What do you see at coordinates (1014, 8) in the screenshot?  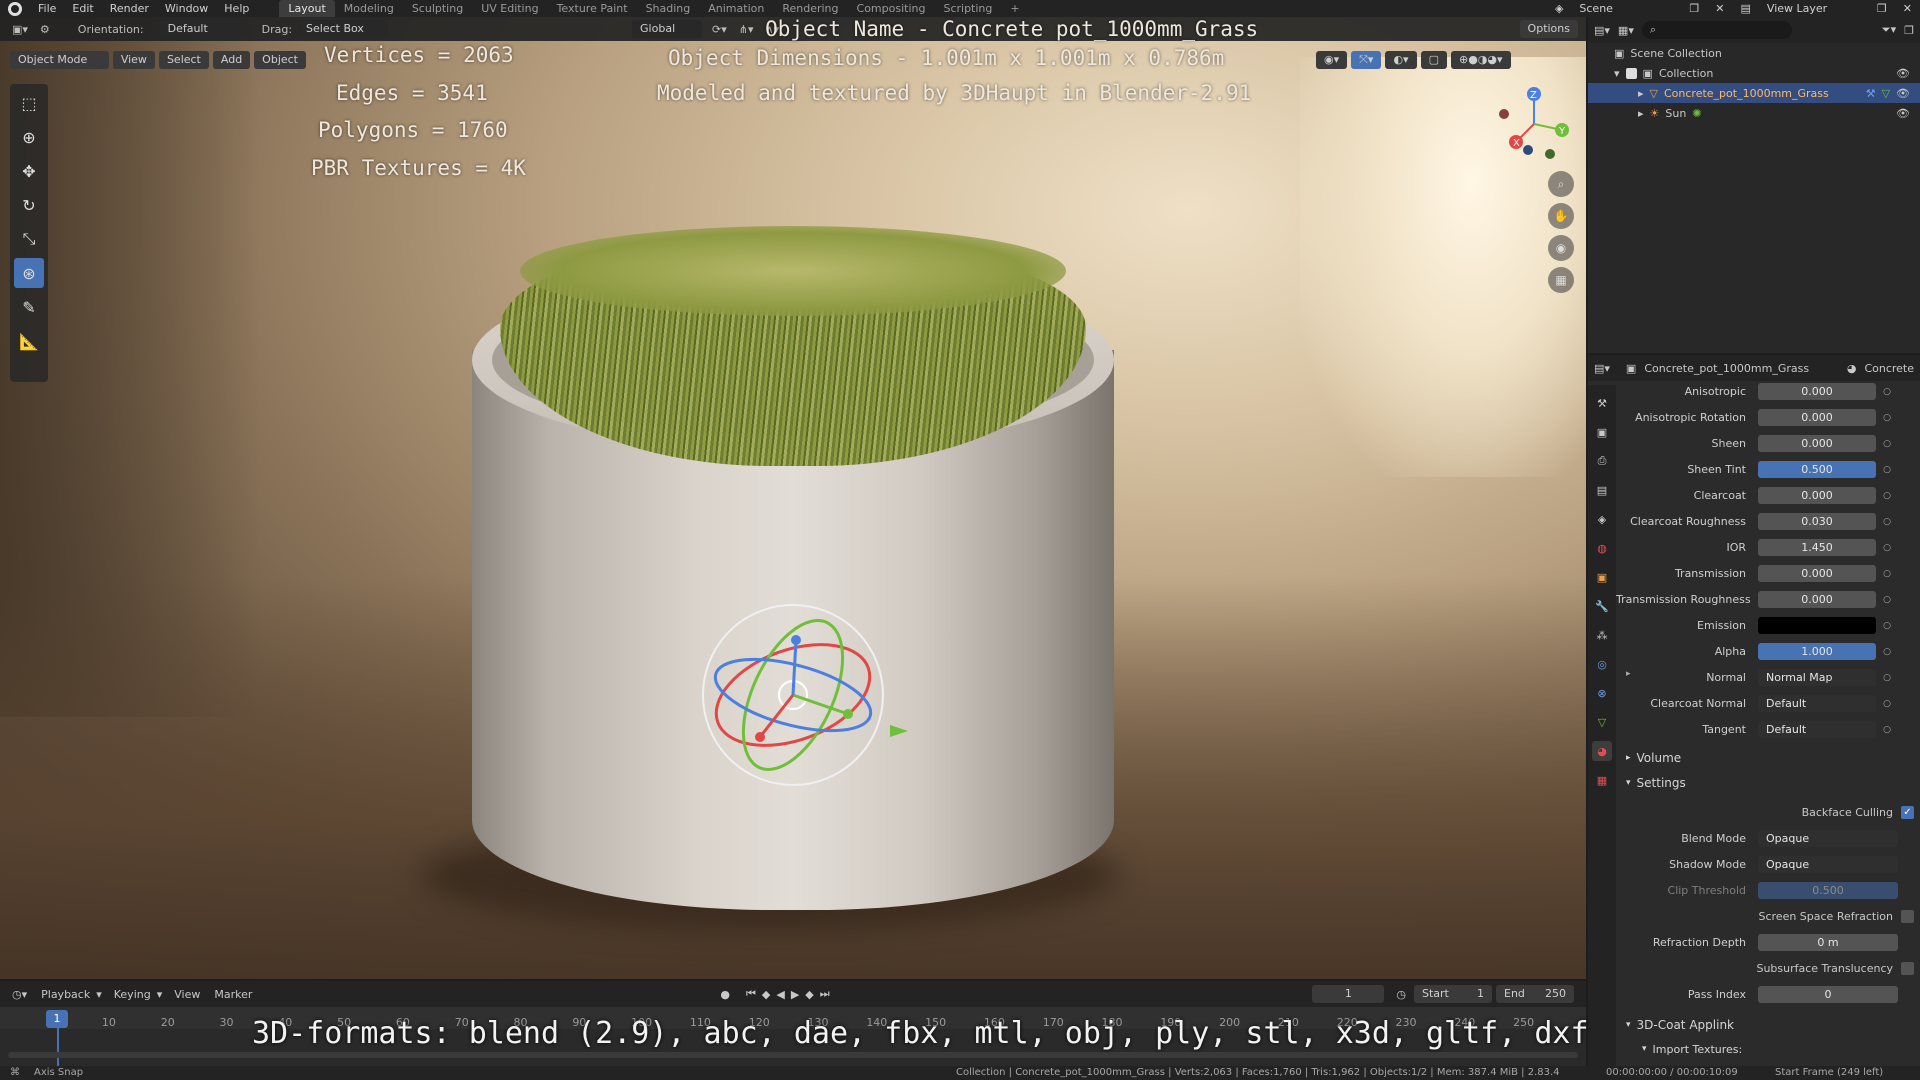 I see `add-workspace-button: +` at bounding box center [1014, 8].